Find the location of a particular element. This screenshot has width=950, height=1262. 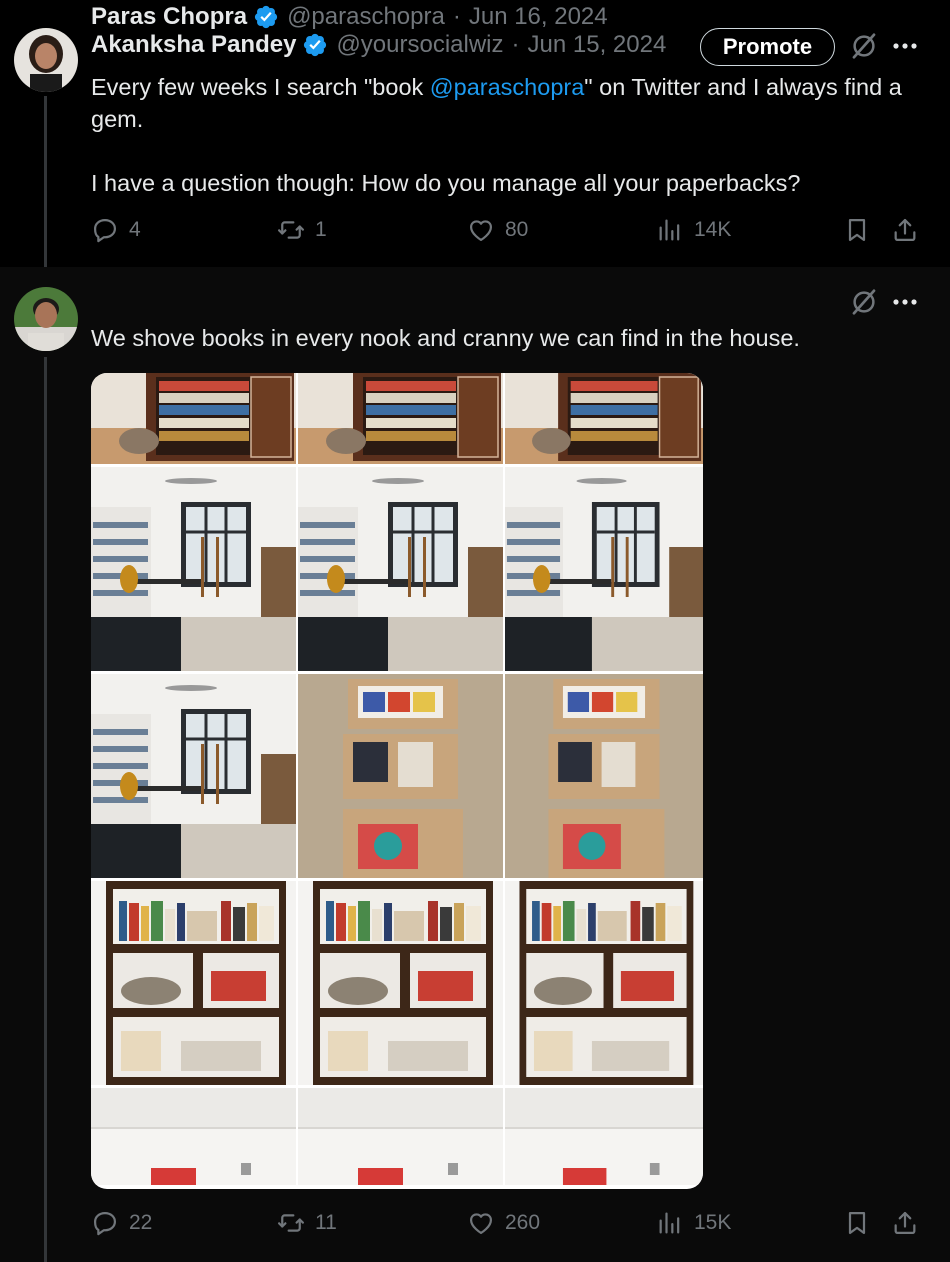

reply-button: 4 is located at coordinates (116, 230).